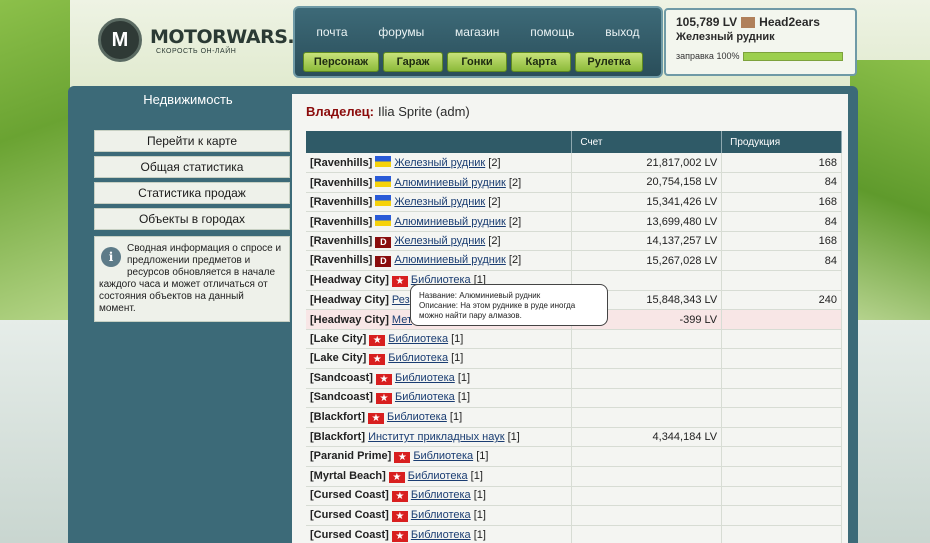  What do you see at coordinates (192, 167) in the screenshot?
I see `sidebar-item-general-stats: Общая статистика` at bounding box center [192, 167].